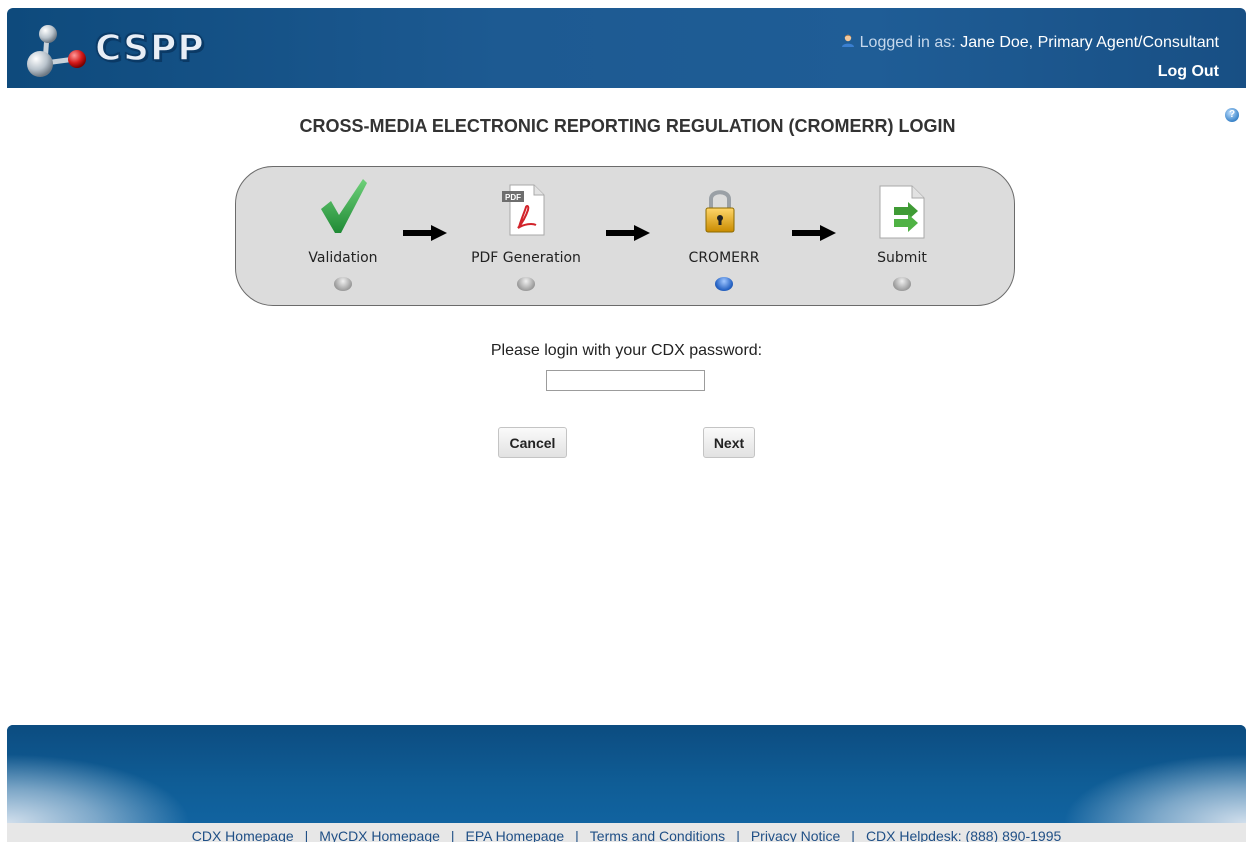  Describe the element at coordinates (724, 284) in the screenshot. I see `step-status-dot-active` at that location.